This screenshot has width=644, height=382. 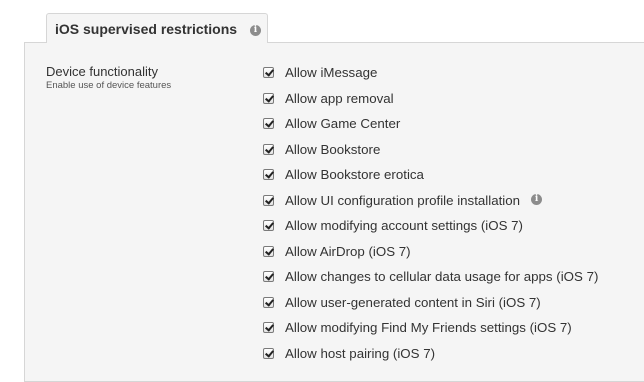 What do you see at coordinates (268, 353) in the screenshot?
I see `checkbox-allow-host-pairing` at bounding box center [268, 353].